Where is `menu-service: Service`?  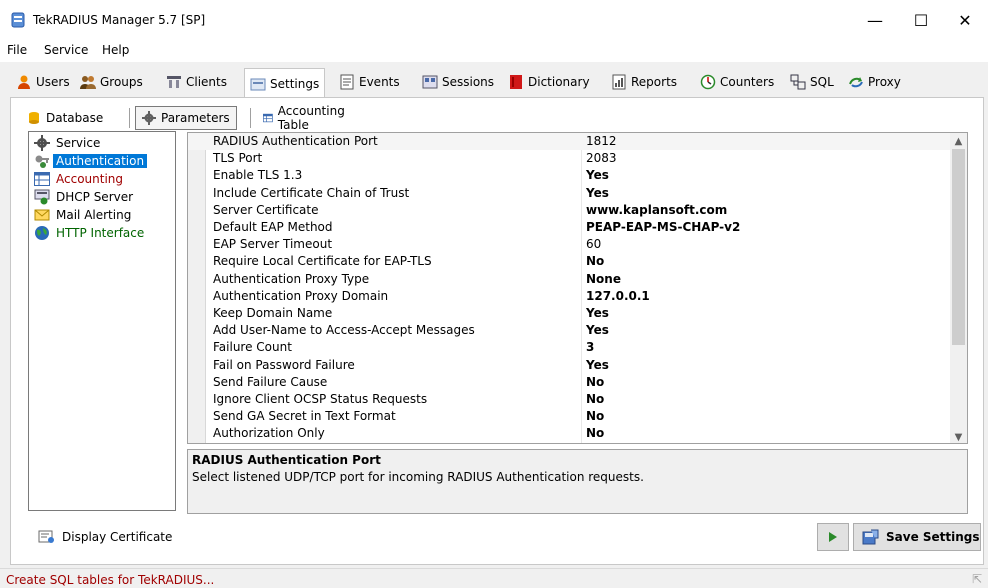 menu-service: Service is located at coordinates (66, 50).